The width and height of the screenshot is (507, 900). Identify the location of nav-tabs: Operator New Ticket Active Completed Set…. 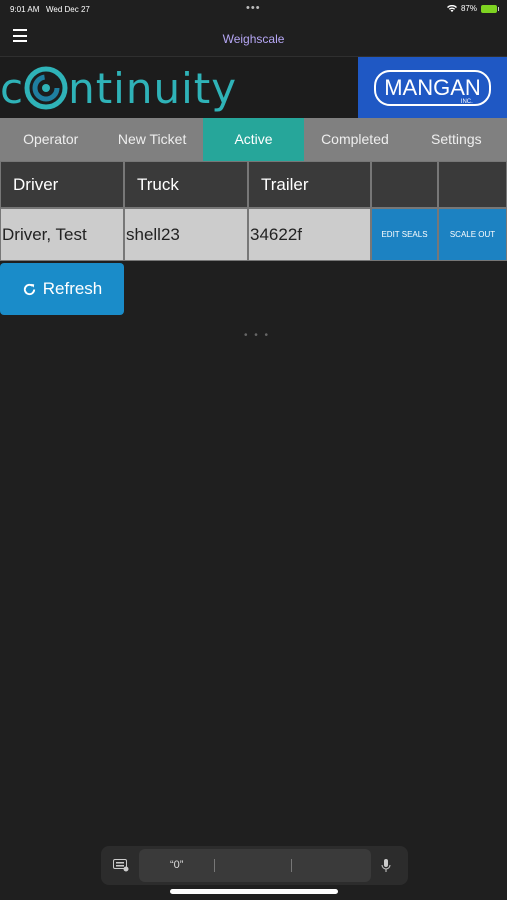
(253, 139).